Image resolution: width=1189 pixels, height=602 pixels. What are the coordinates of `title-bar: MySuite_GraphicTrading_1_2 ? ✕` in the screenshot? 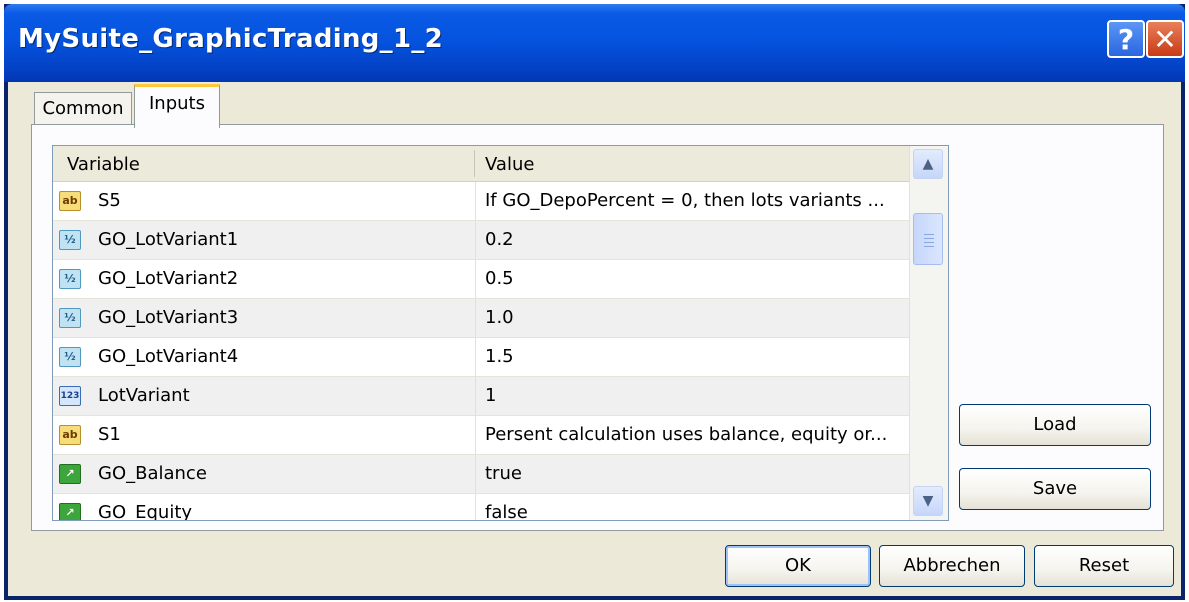 It's located at (594, 43).